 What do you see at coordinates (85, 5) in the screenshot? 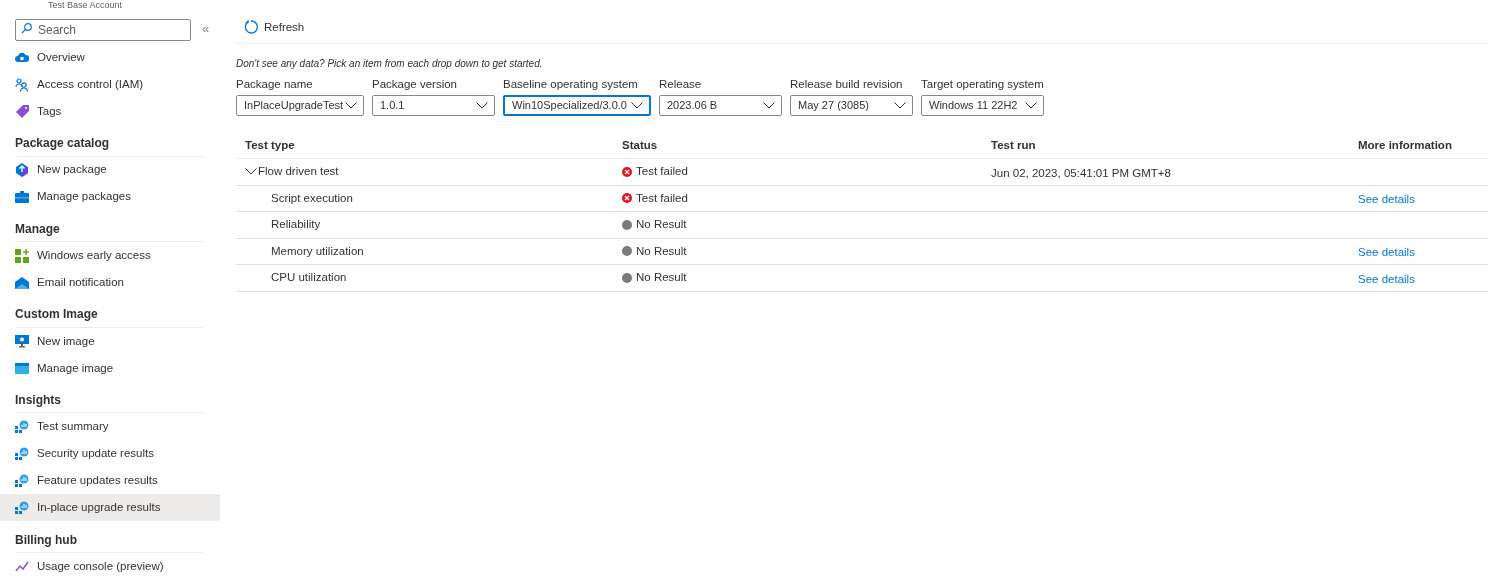
I see `account-label: Test Base Account` at bounding box center [85, 5].